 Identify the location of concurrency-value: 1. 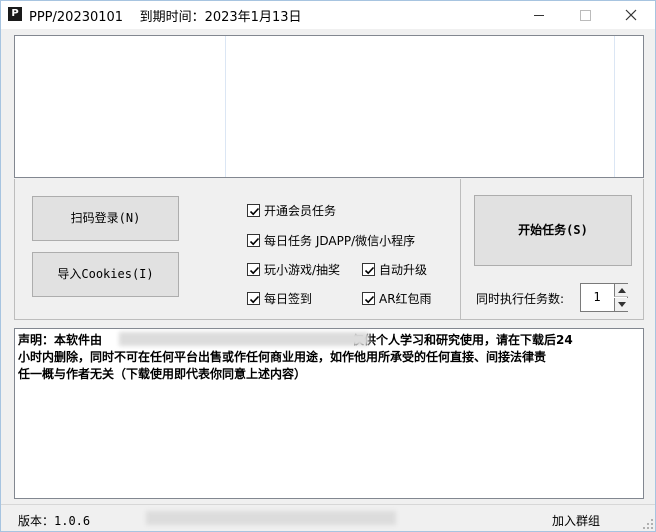
(597, 297).